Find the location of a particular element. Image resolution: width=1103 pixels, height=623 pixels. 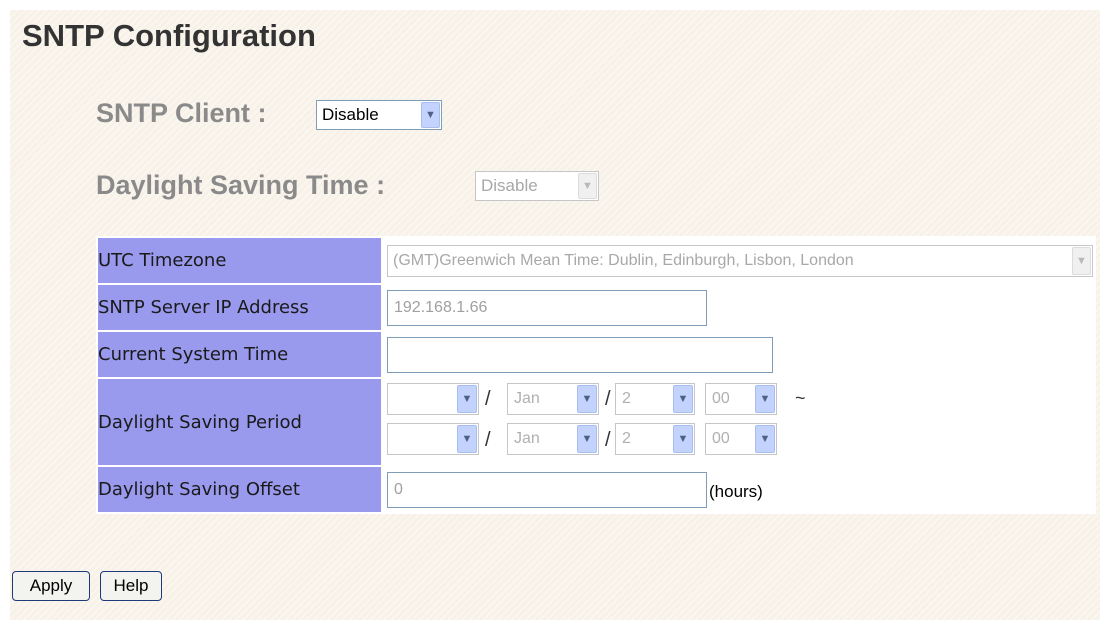

period-end-month-select: Jan ▼ is located at coordinates (553, 439).